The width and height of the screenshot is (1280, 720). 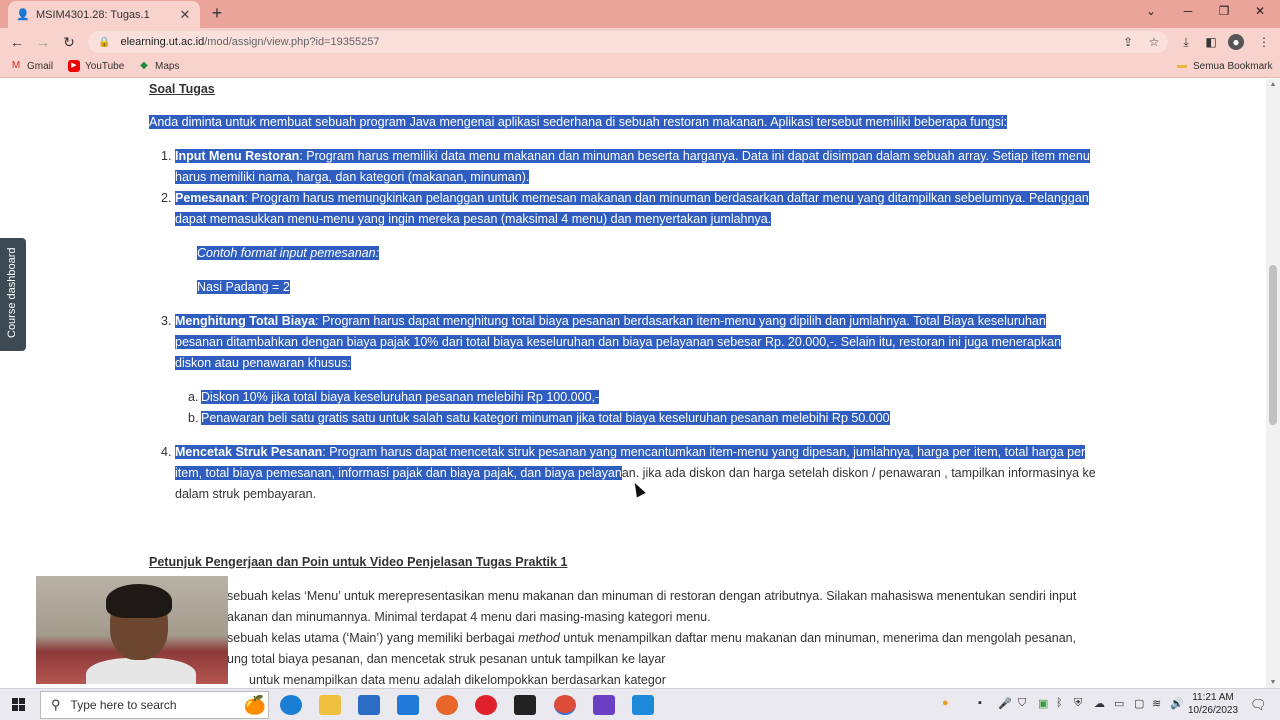 What do you see at coordinates (1119, 703) in the screenshot?
I see `monitor-icon: ▭` at bounding box center [1119, 703].